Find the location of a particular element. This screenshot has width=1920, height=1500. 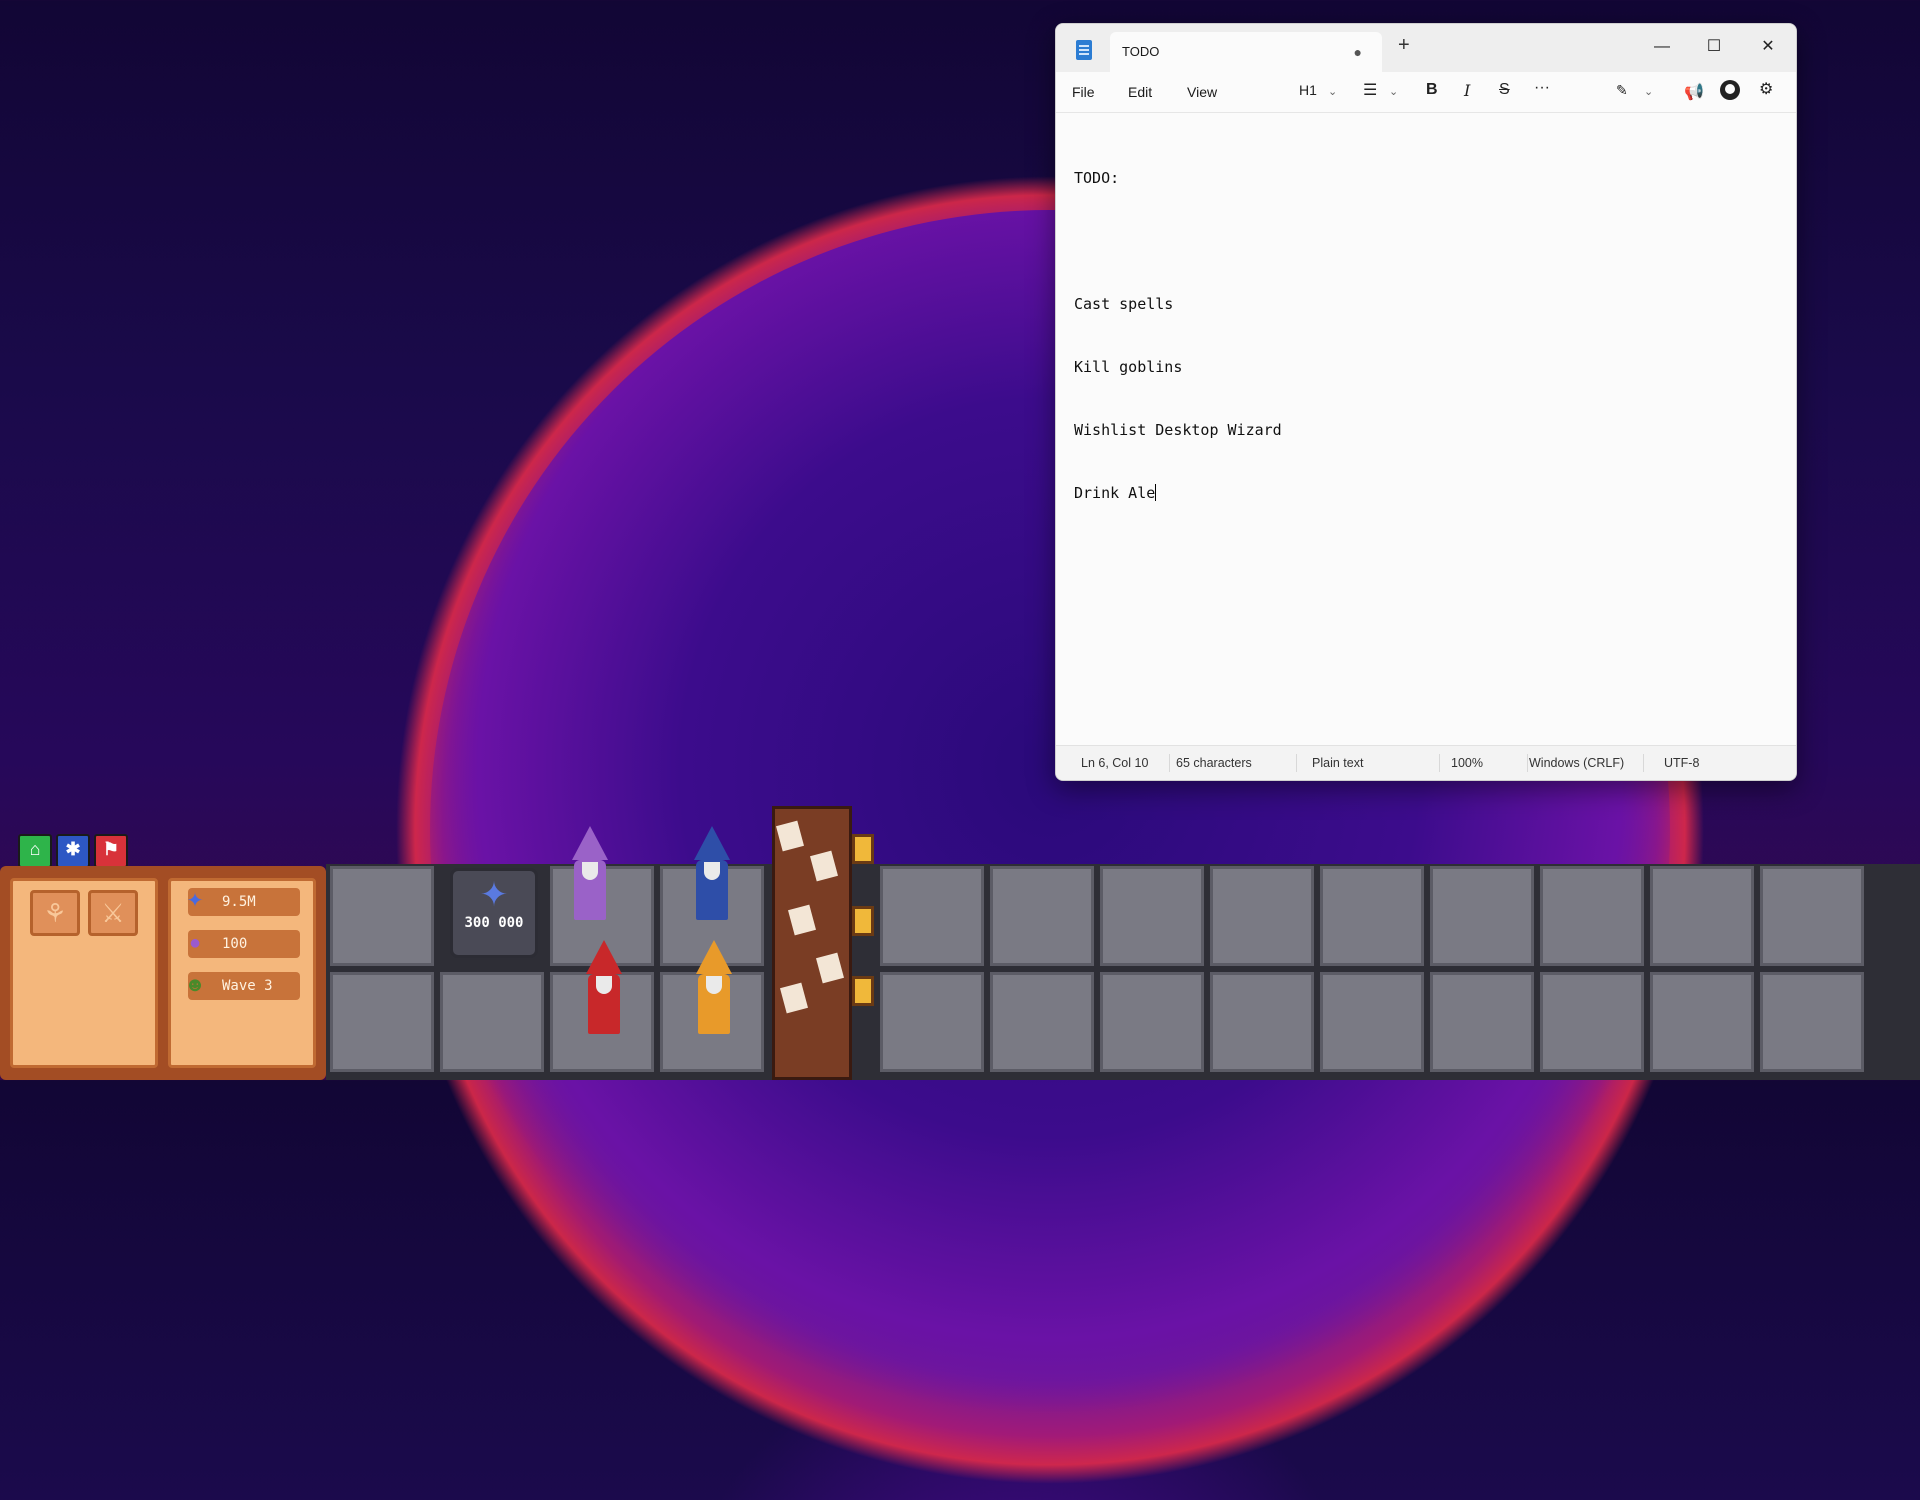

megaphone-icon: 📢 is located at coordinates (1694, 92).